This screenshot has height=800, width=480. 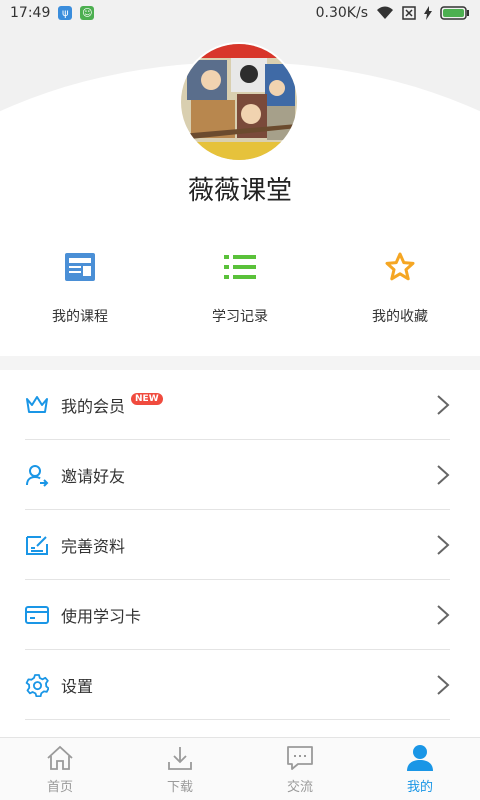 What do you see at coordinates (37, 685) in the screenshot?
I see `gear-icon` at bounding box center [37, 685].